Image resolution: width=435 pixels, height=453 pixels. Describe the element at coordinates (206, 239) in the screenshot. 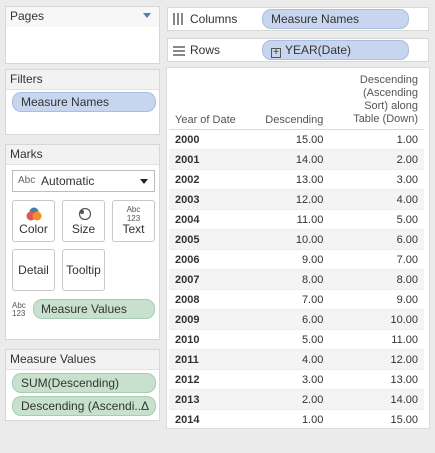

I see `year-cell: 2005` at that location.